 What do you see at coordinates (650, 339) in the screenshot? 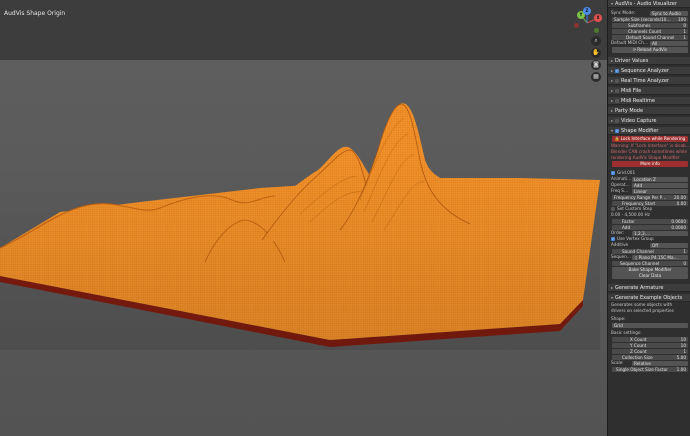
I see `x-count-field: X Count 10` at bounding box center [650, 339].